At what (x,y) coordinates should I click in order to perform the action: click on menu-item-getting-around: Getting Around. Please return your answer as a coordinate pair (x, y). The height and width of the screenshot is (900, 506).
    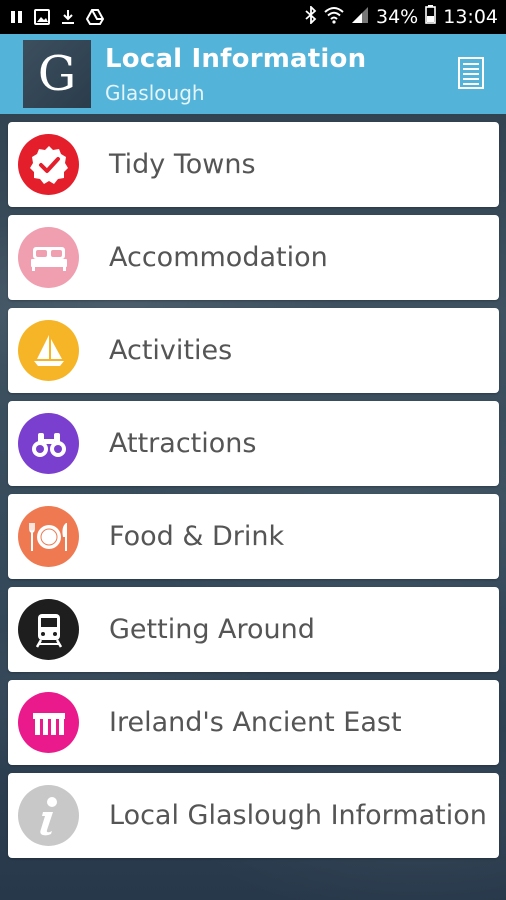
    Looking at the image, I should click on (253, 629).